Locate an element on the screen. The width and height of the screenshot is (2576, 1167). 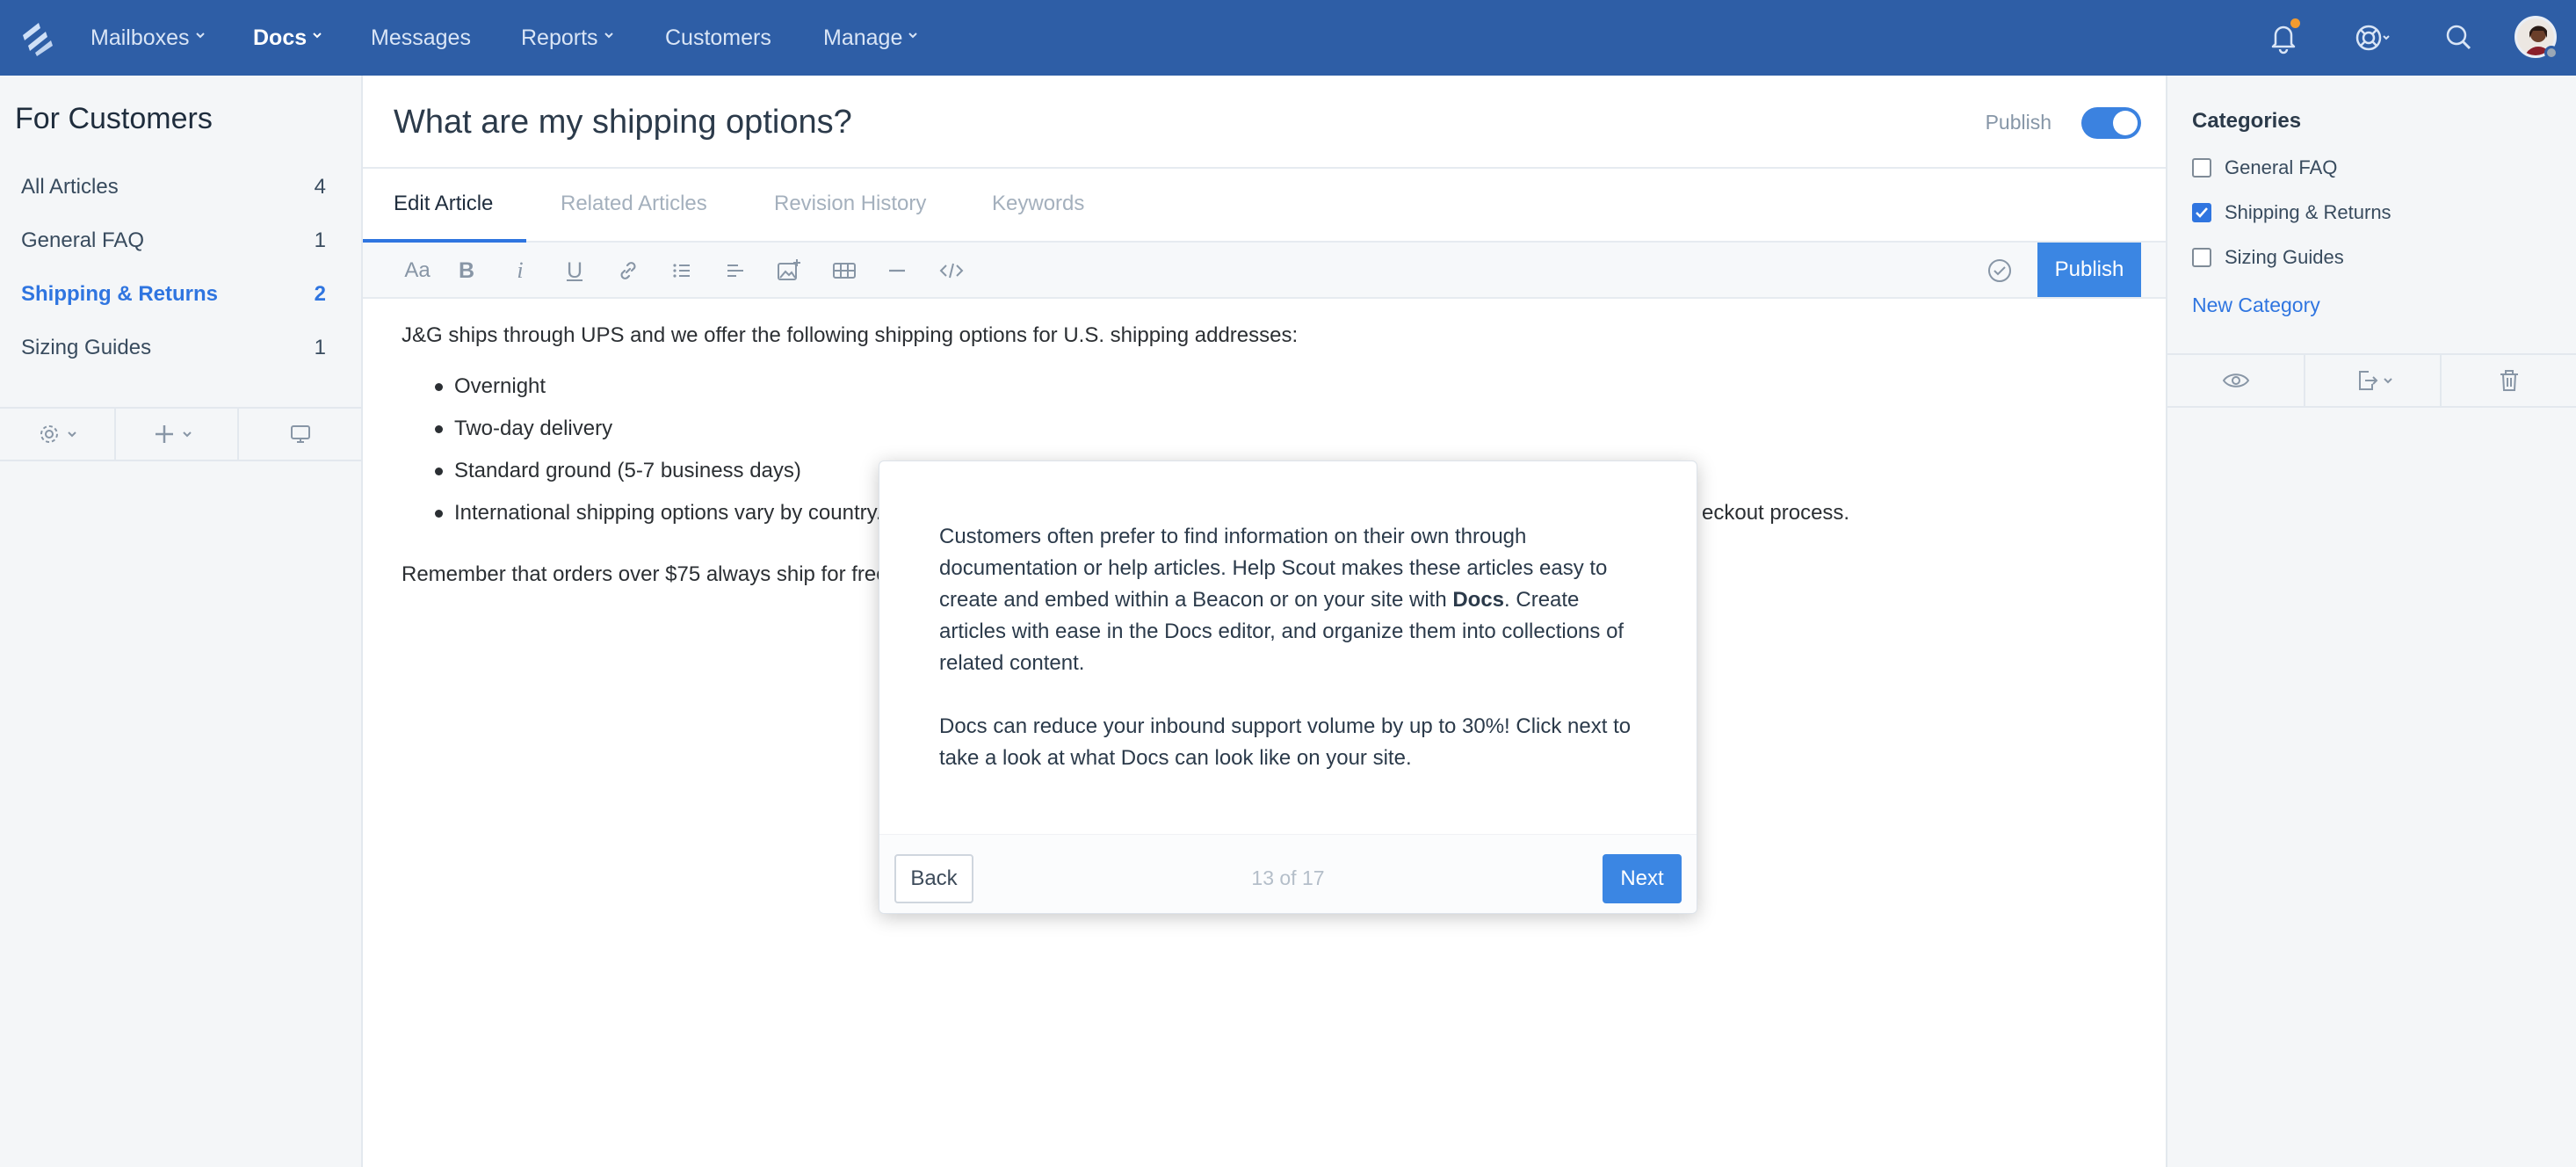
logo-icon is located at coordinates (37, 38).